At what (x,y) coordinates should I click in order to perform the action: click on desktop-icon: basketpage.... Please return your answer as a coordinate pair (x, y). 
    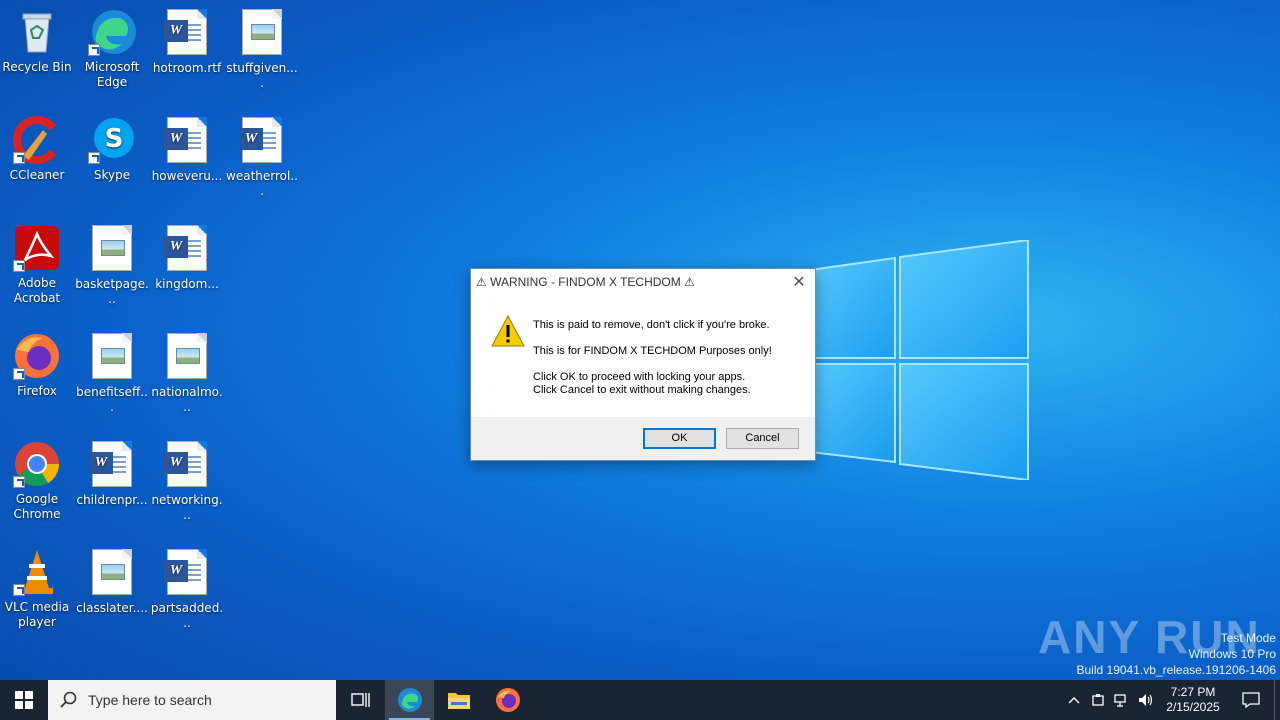
    Looking at the image, I should click on (112, 265).